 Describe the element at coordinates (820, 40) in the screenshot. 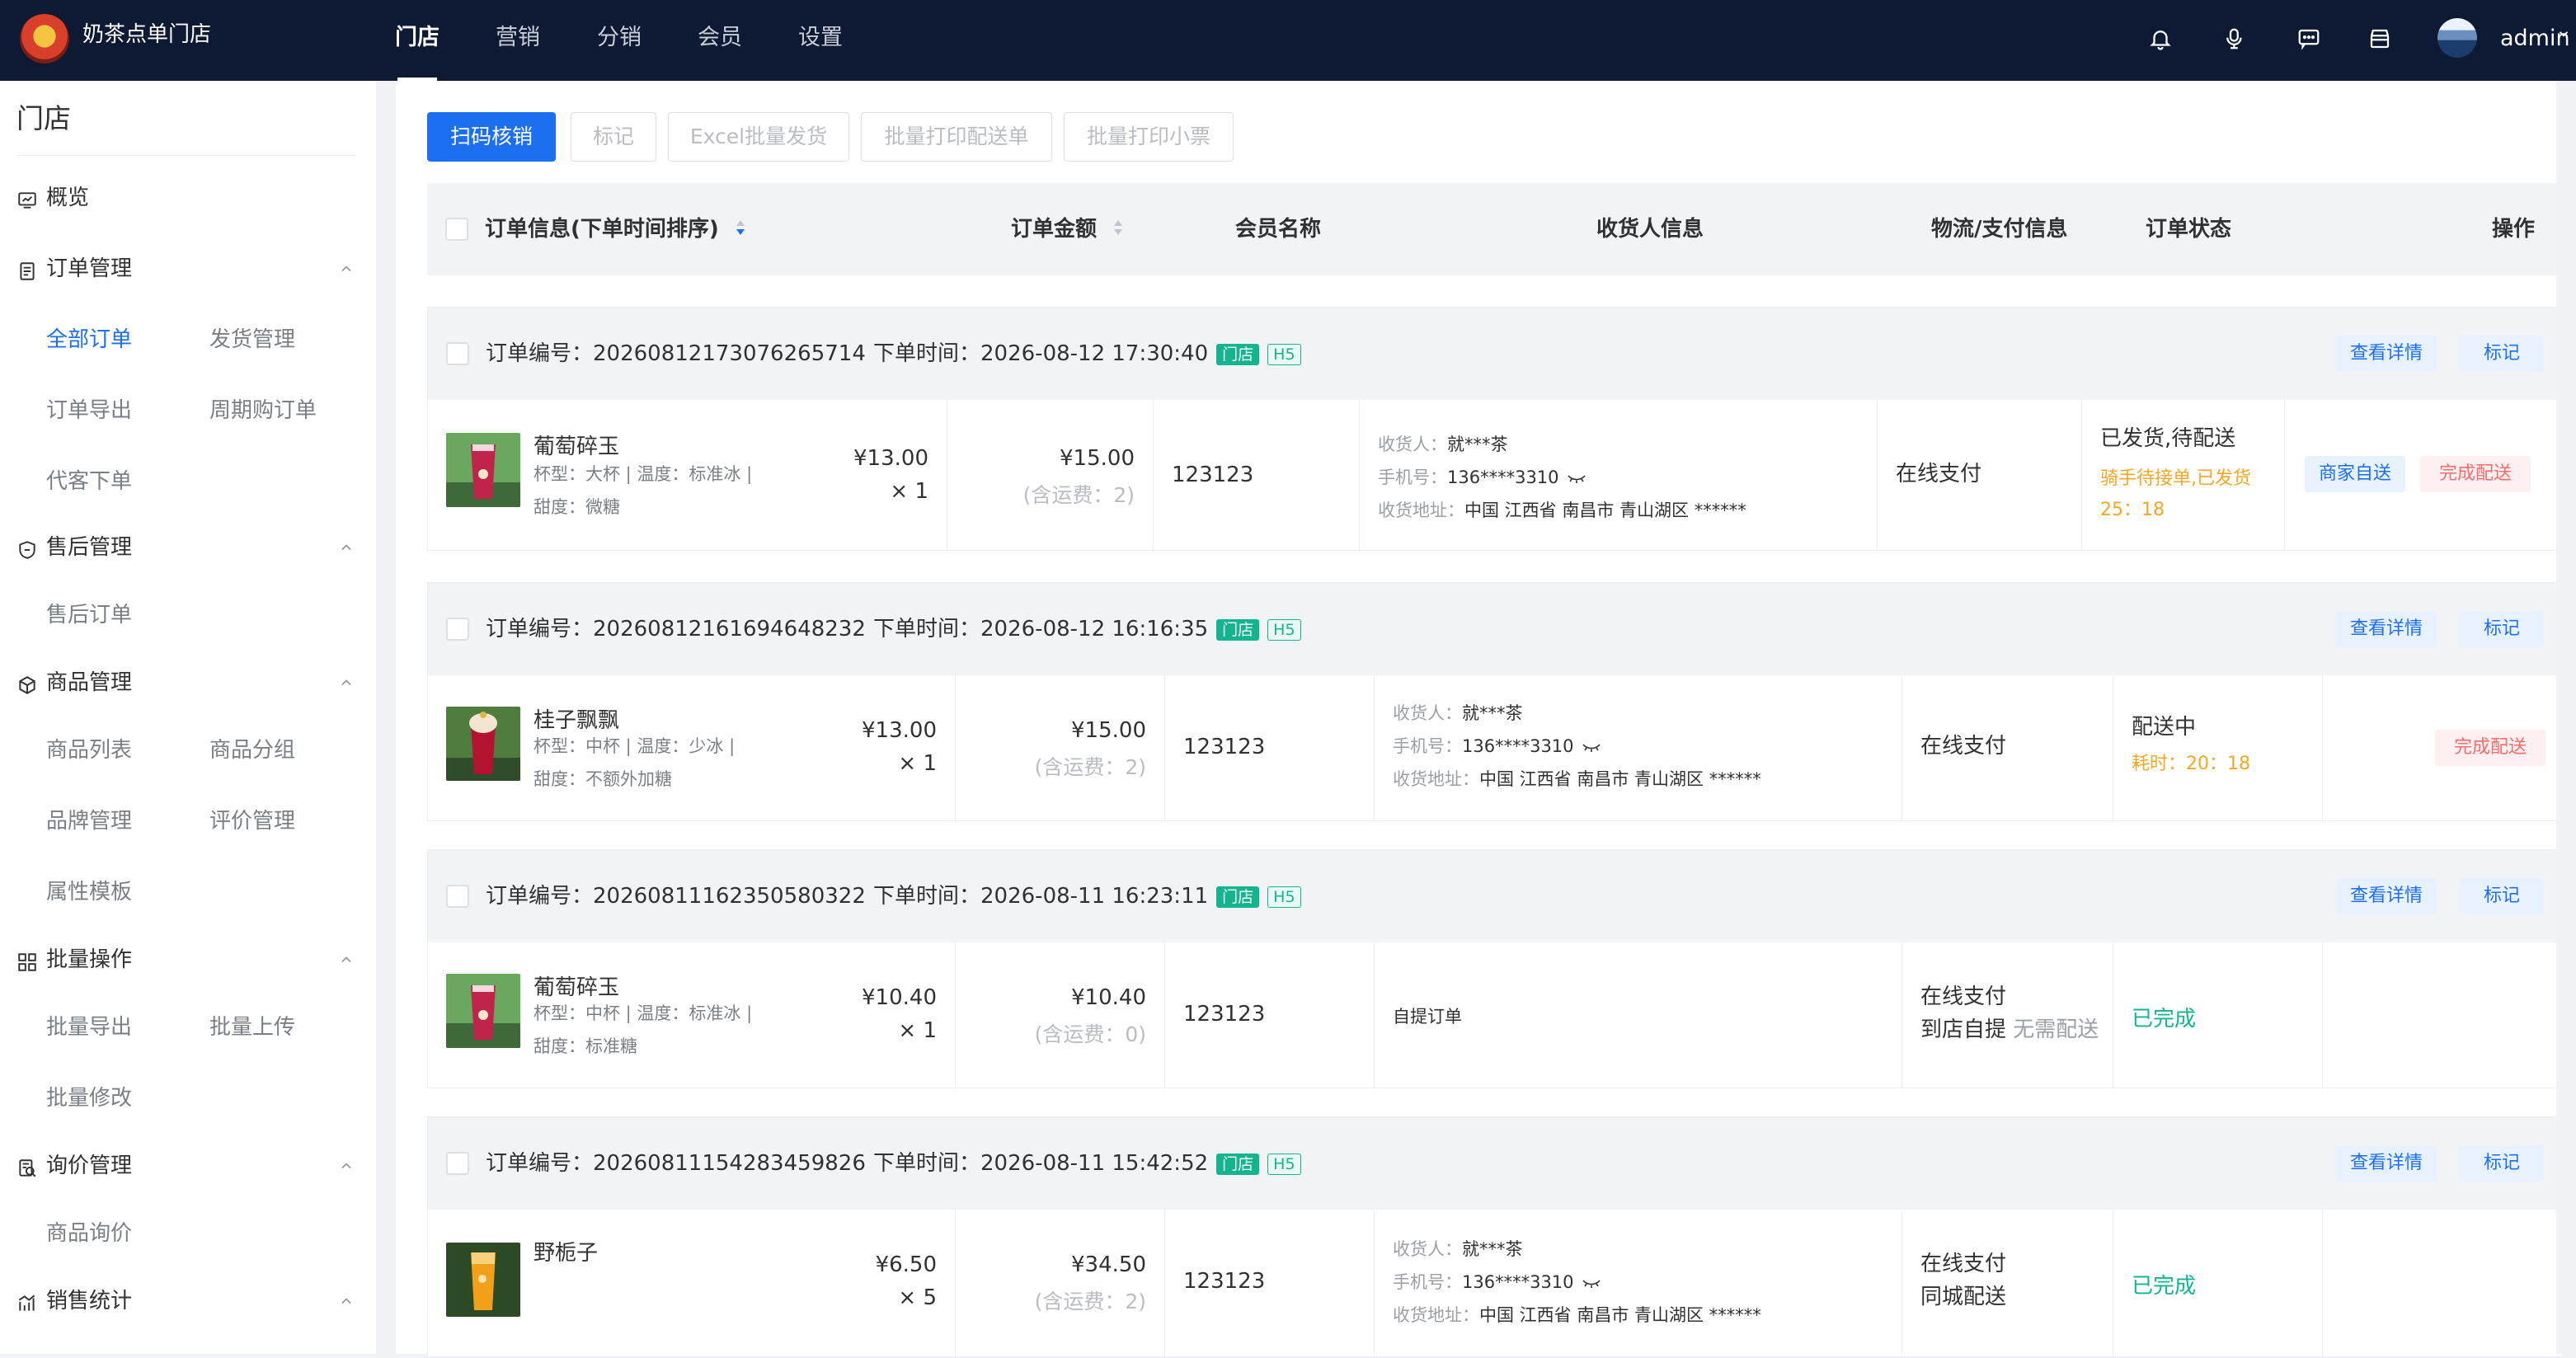

I see `nav-settings: 设置` at that location.